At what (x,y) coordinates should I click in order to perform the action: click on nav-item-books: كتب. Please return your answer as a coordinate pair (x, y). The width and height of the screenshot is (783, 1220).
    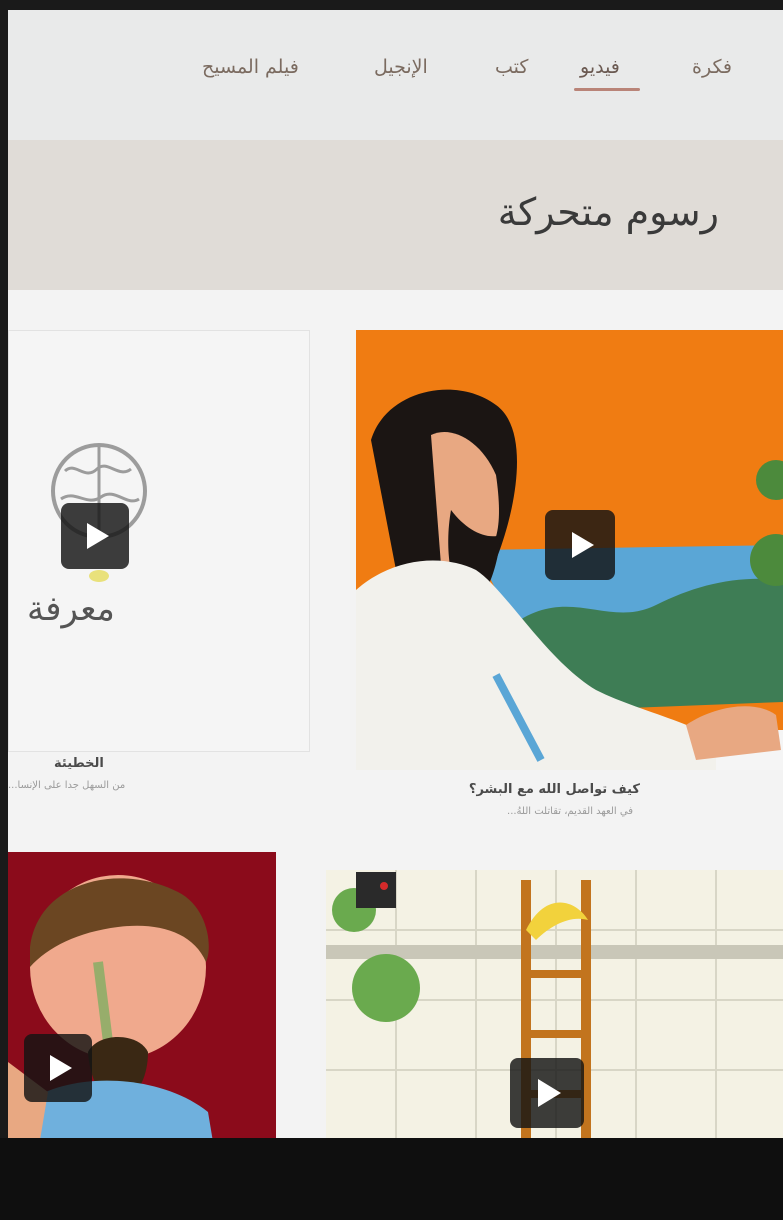
    Looking at the image, I should click on (511, 67).